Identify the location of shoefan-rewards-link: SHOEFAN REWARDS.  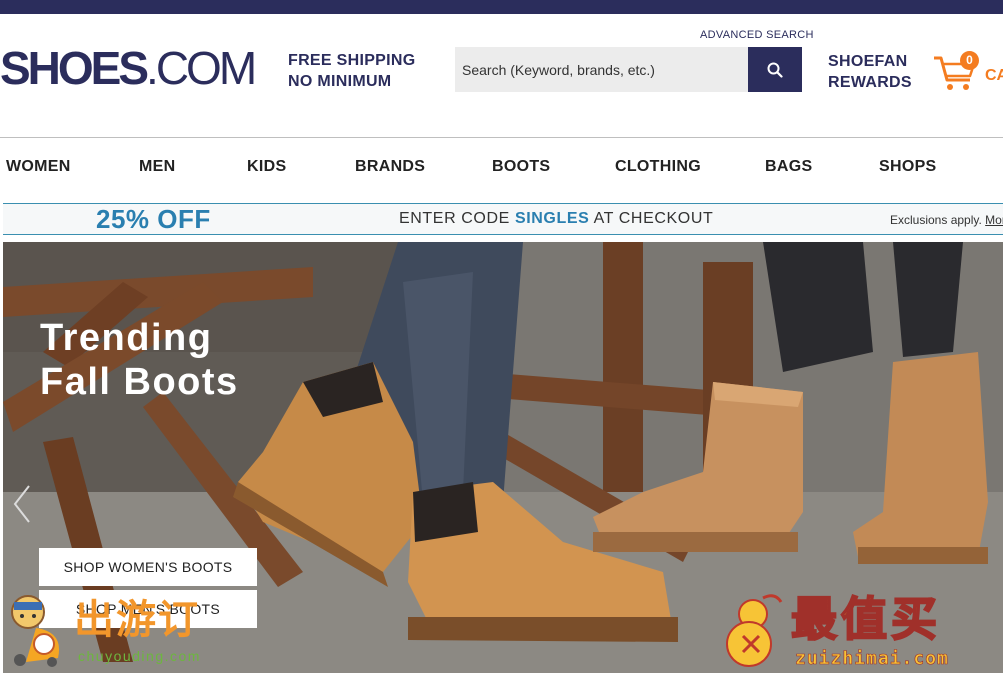
(870, 72).